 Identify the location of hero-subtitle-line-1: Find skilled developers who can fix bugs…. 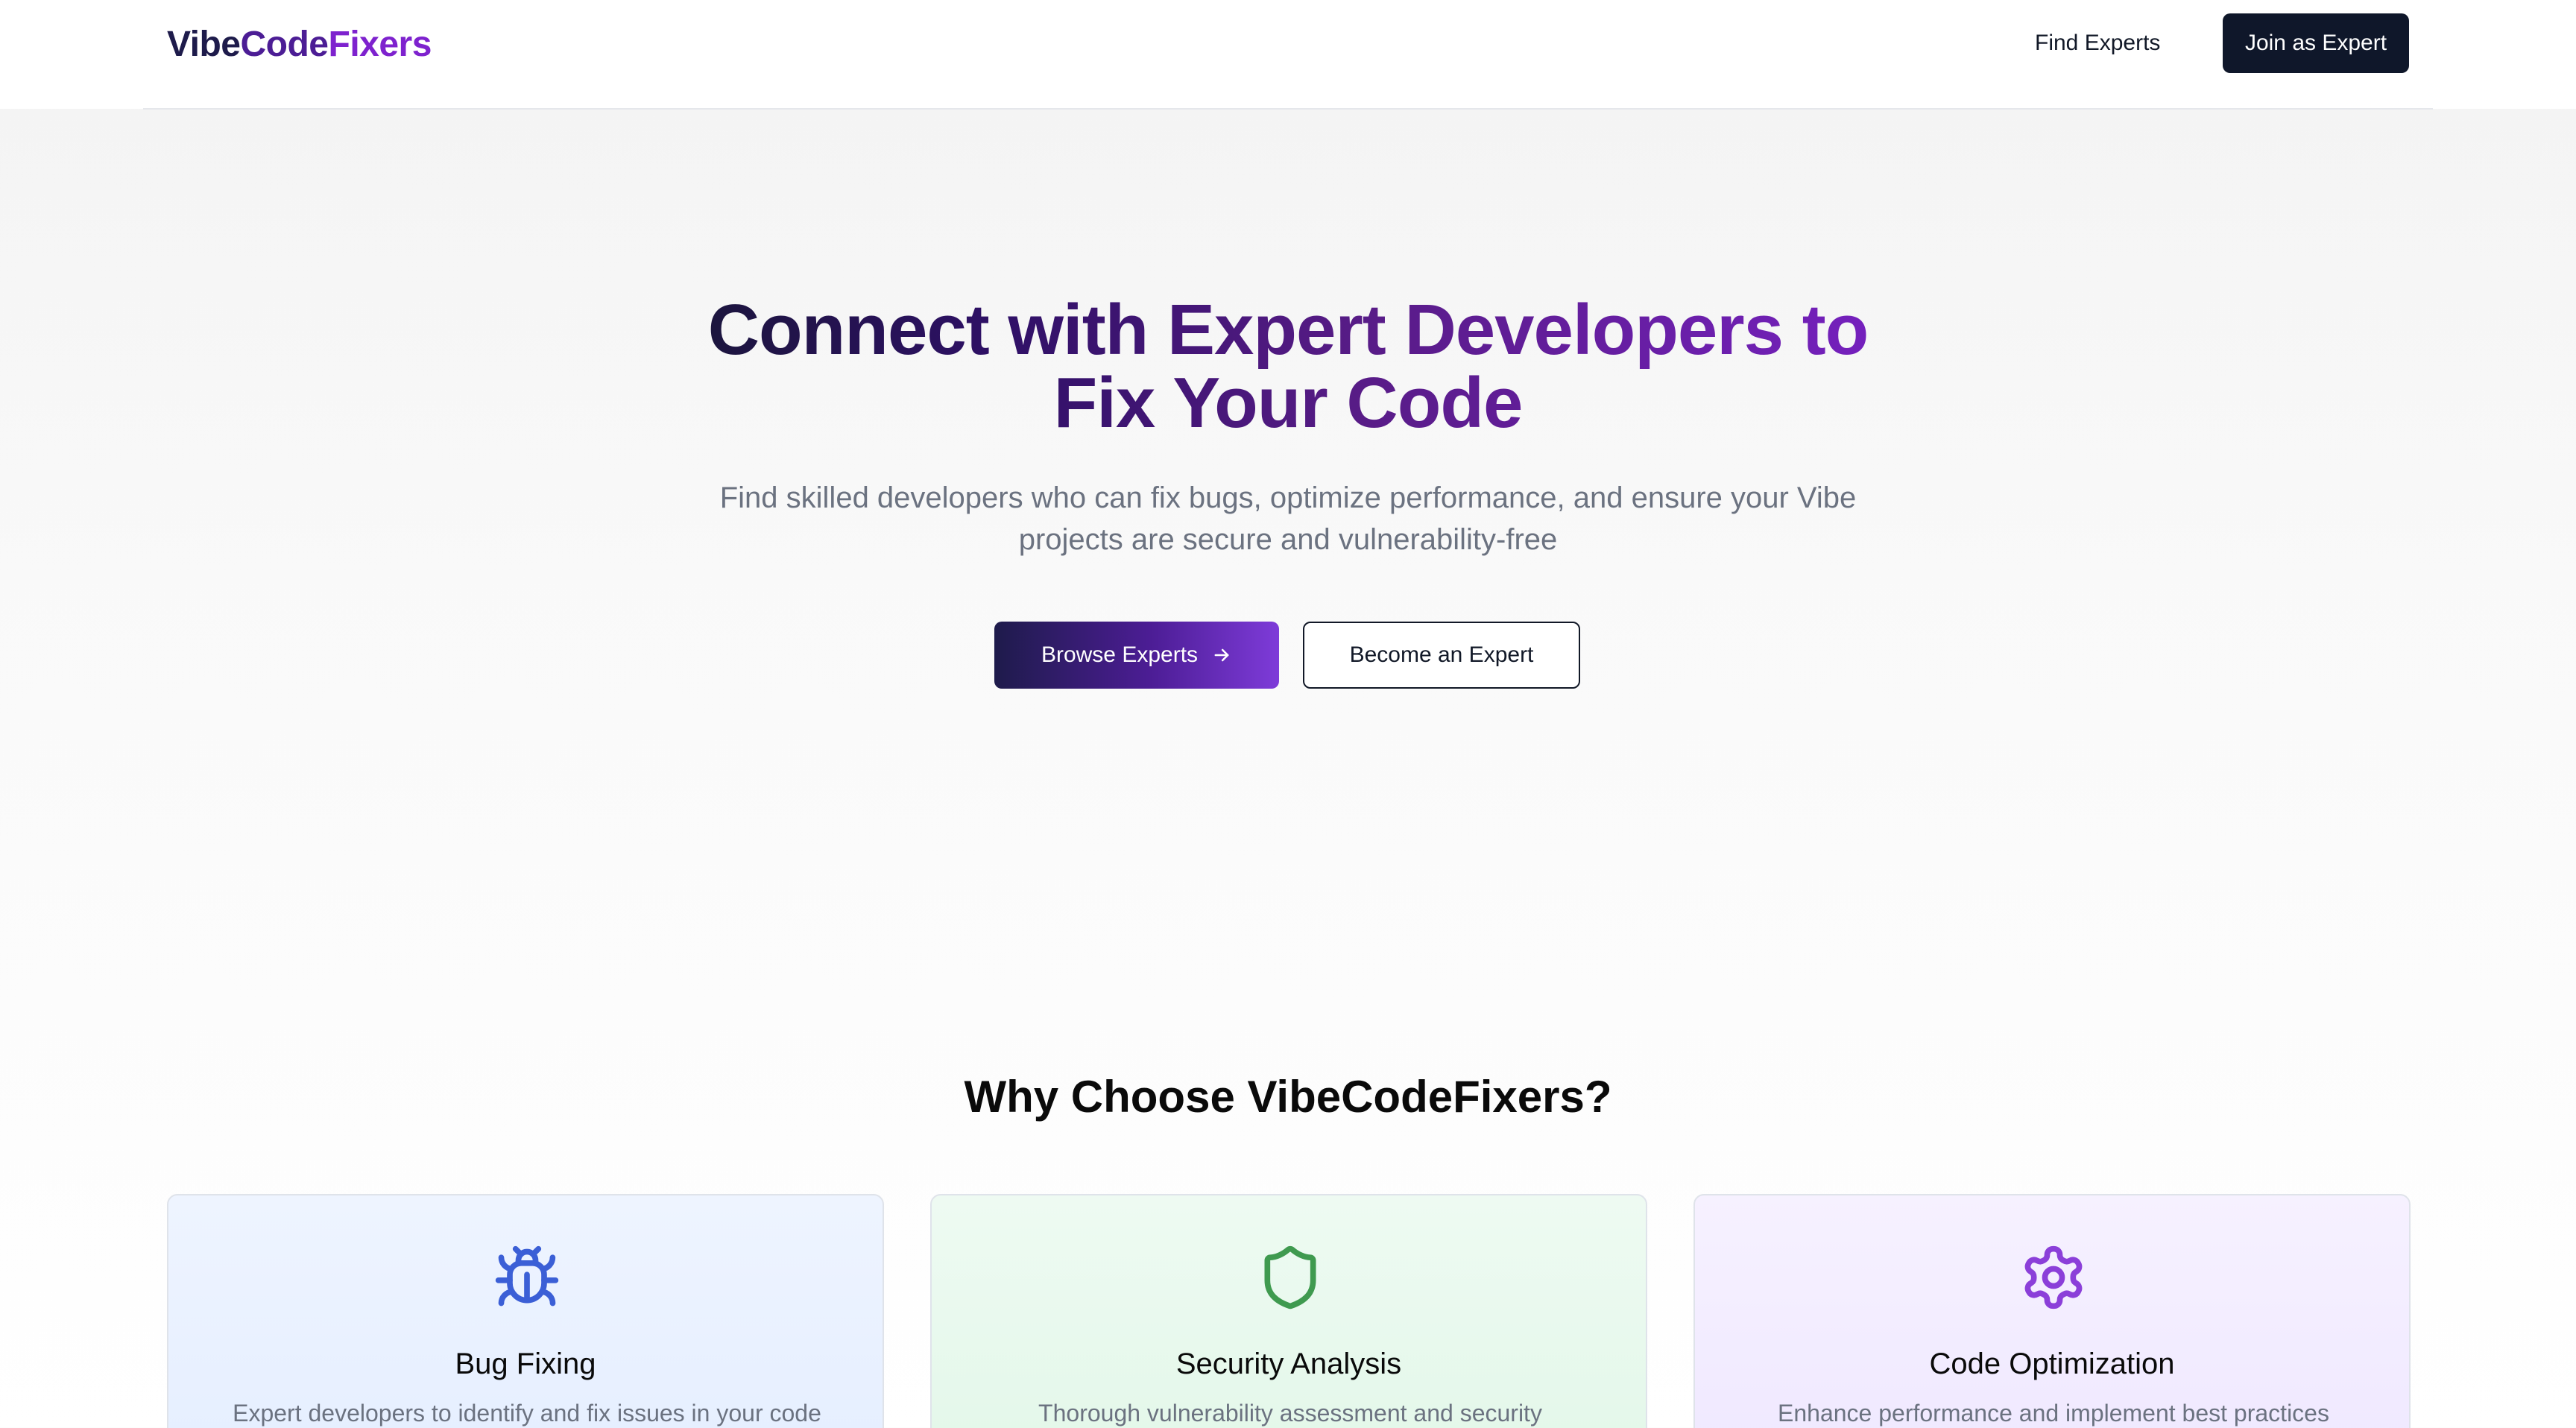
(1288, 497).